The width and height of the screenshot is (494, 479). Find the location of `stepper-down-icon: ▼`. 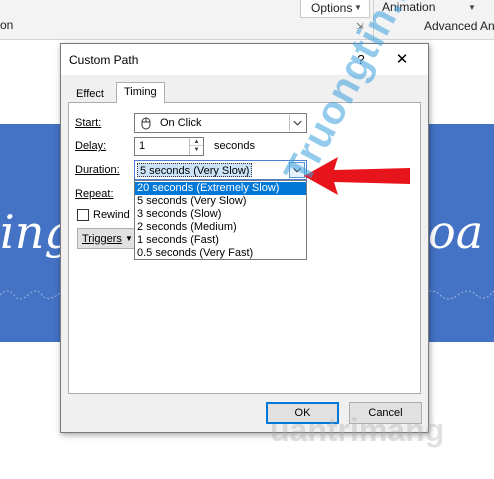

stepper-down-icon: ▼ is located at coordinates (196, 150).